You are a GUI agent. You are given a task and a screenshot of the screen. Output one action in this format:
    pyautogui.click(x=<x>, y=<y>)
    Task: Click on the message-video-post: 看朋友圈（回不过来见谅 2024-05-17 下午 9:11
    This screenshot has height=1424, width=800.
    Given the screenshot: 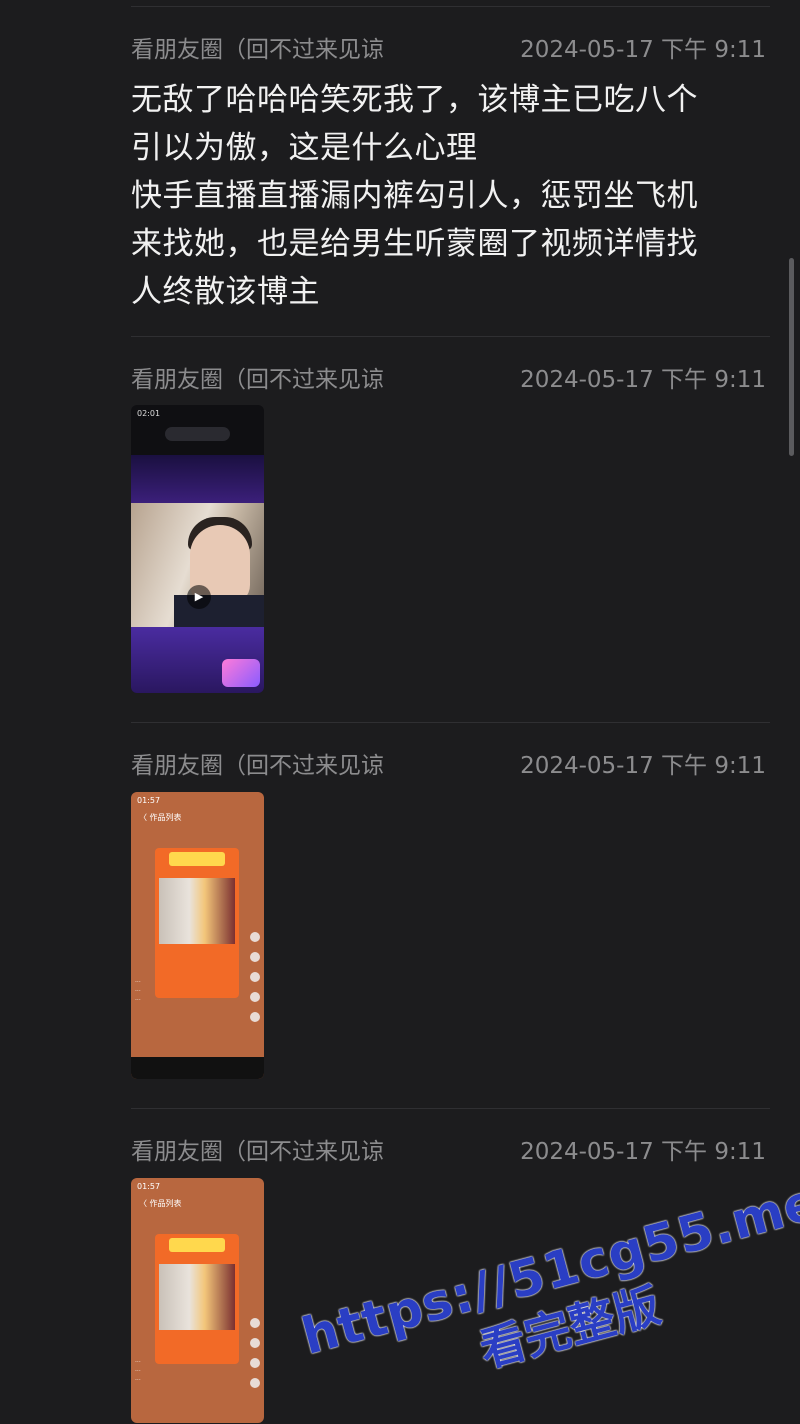 What is the action you would take?
    pyautogui.click(x=448, y=380)
    